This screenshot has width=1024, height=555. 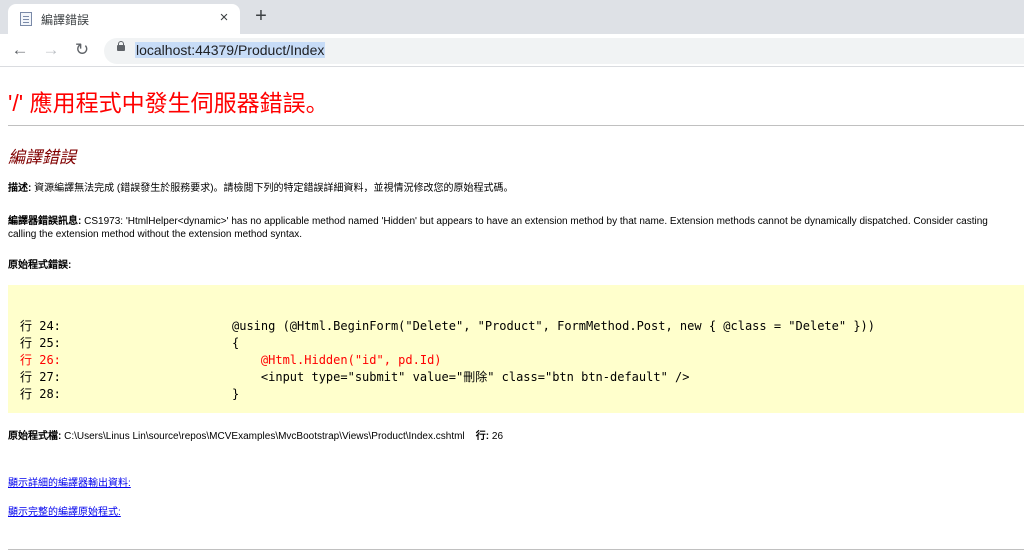 I want to click on code-line: 行 28:}, so click(x=130, y=394).